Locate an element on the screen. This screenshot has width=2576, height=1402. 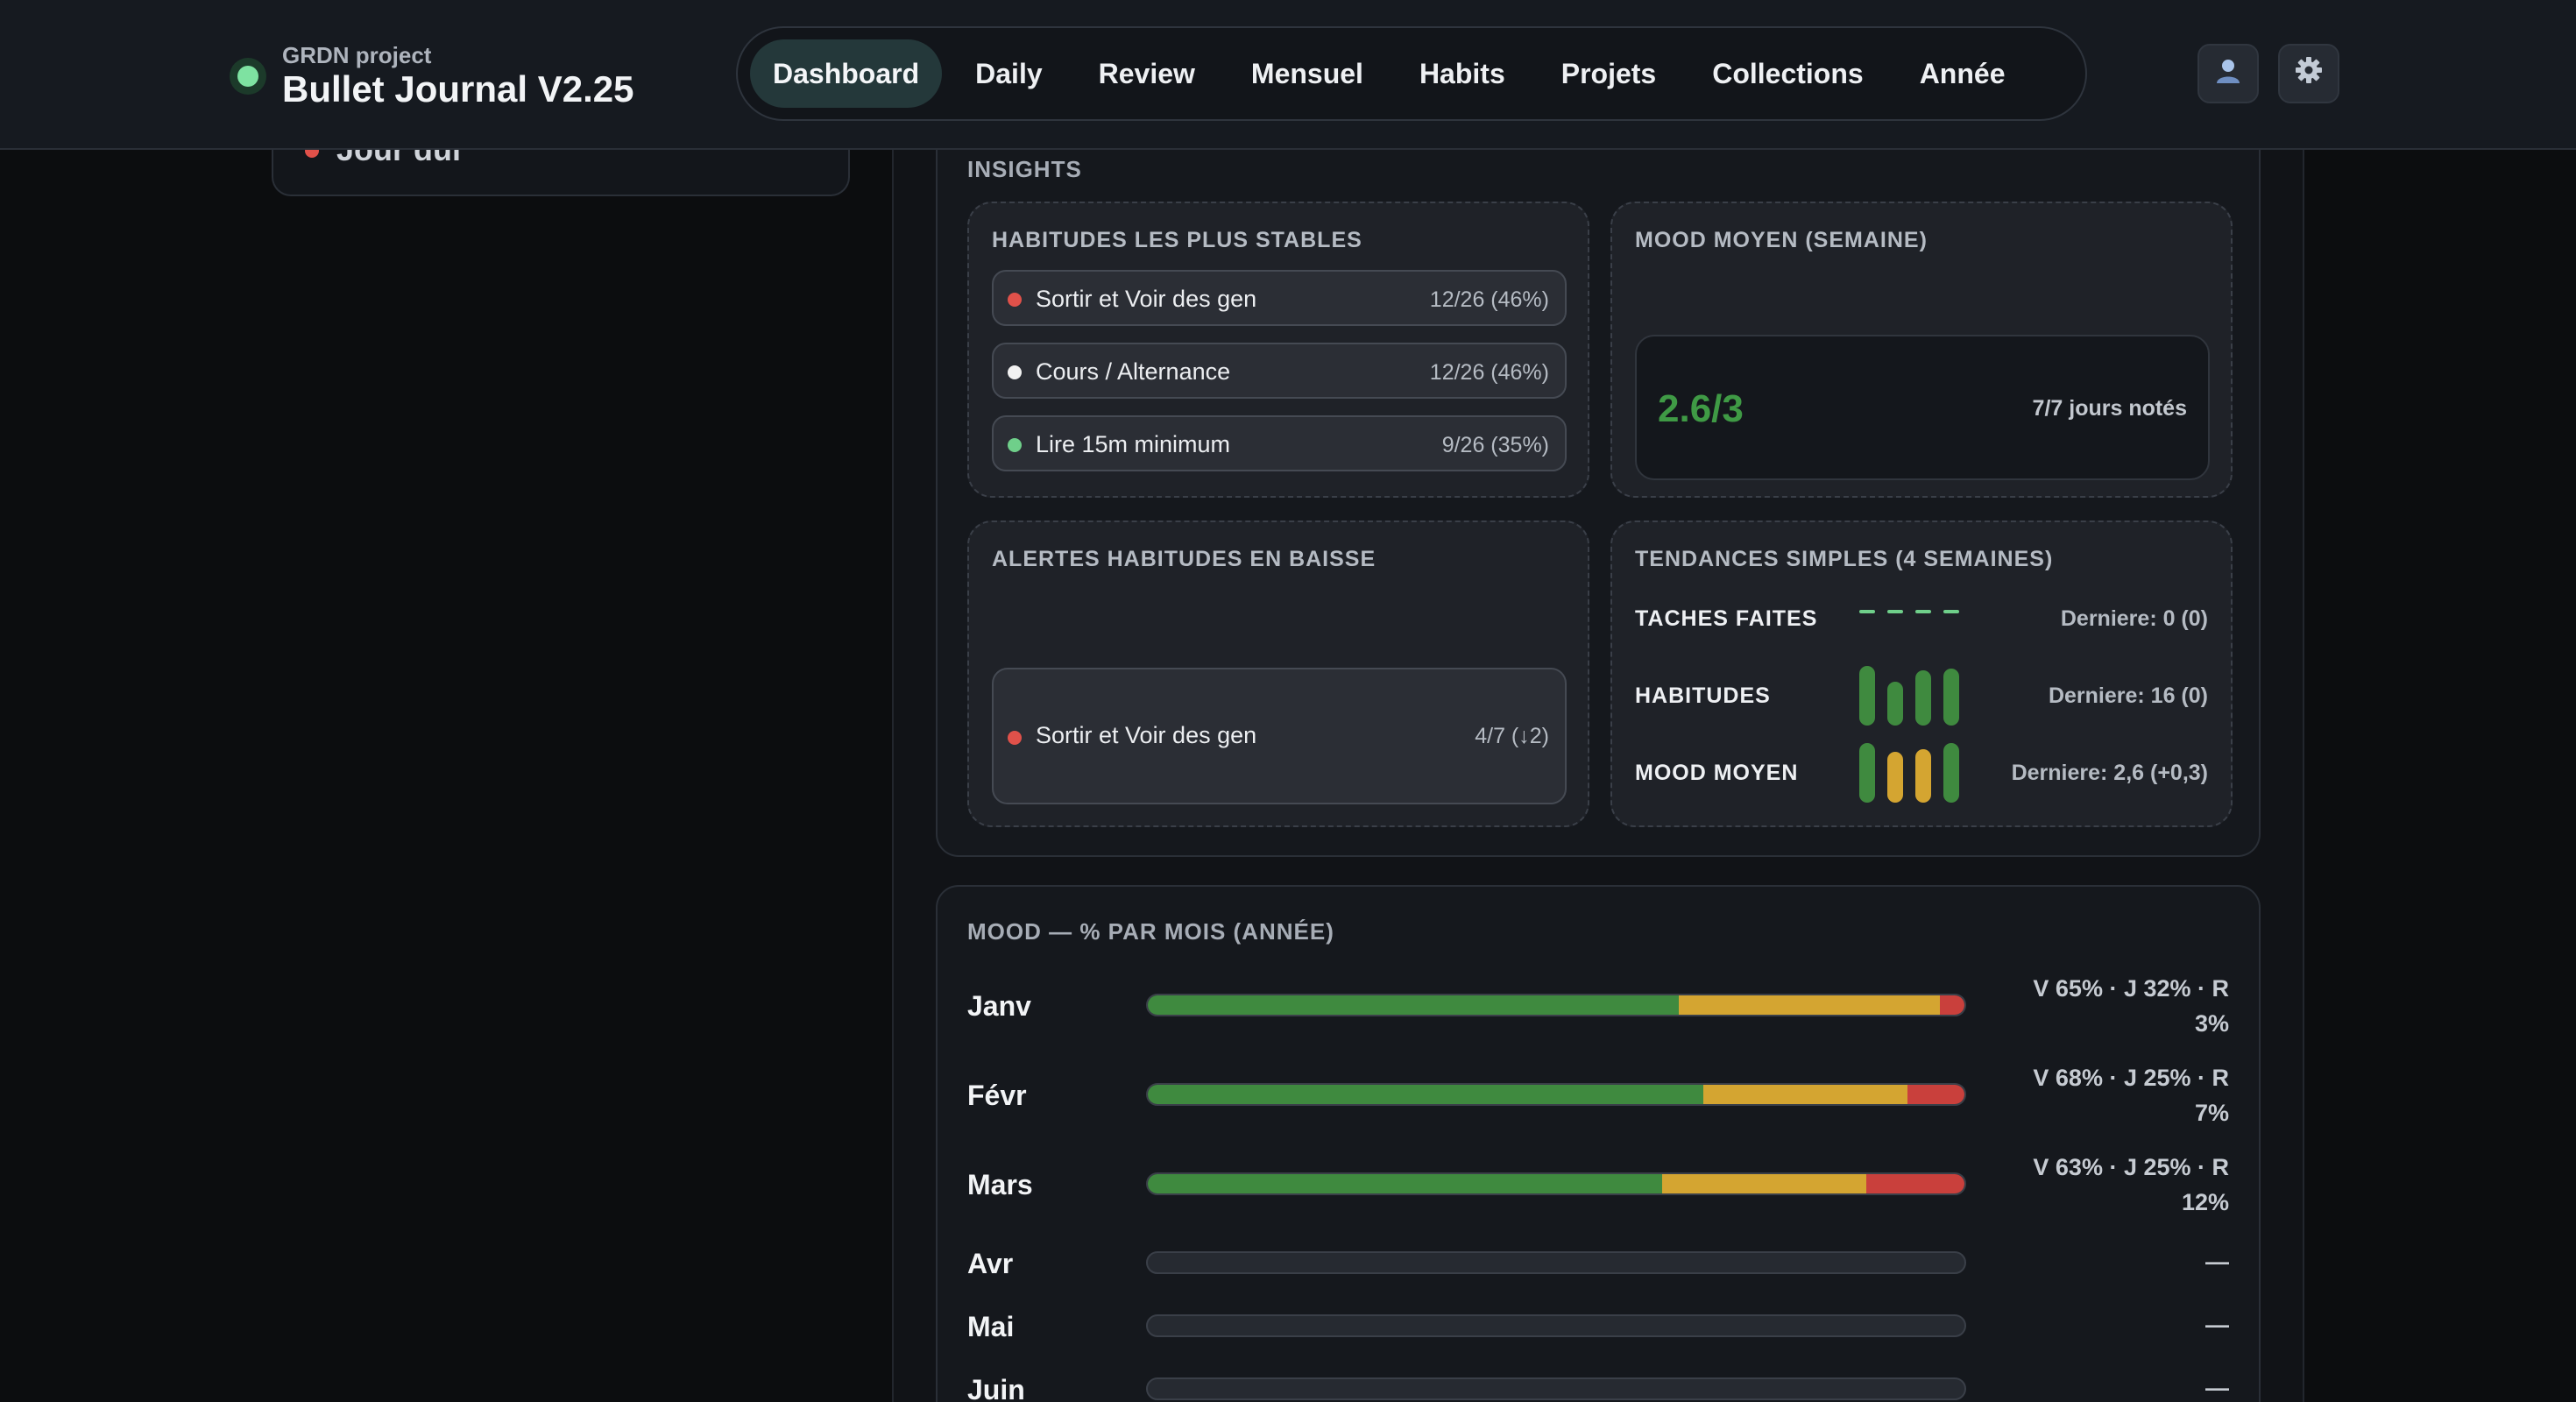
month-row: Avr — is located at coordinates (1598, 1263).